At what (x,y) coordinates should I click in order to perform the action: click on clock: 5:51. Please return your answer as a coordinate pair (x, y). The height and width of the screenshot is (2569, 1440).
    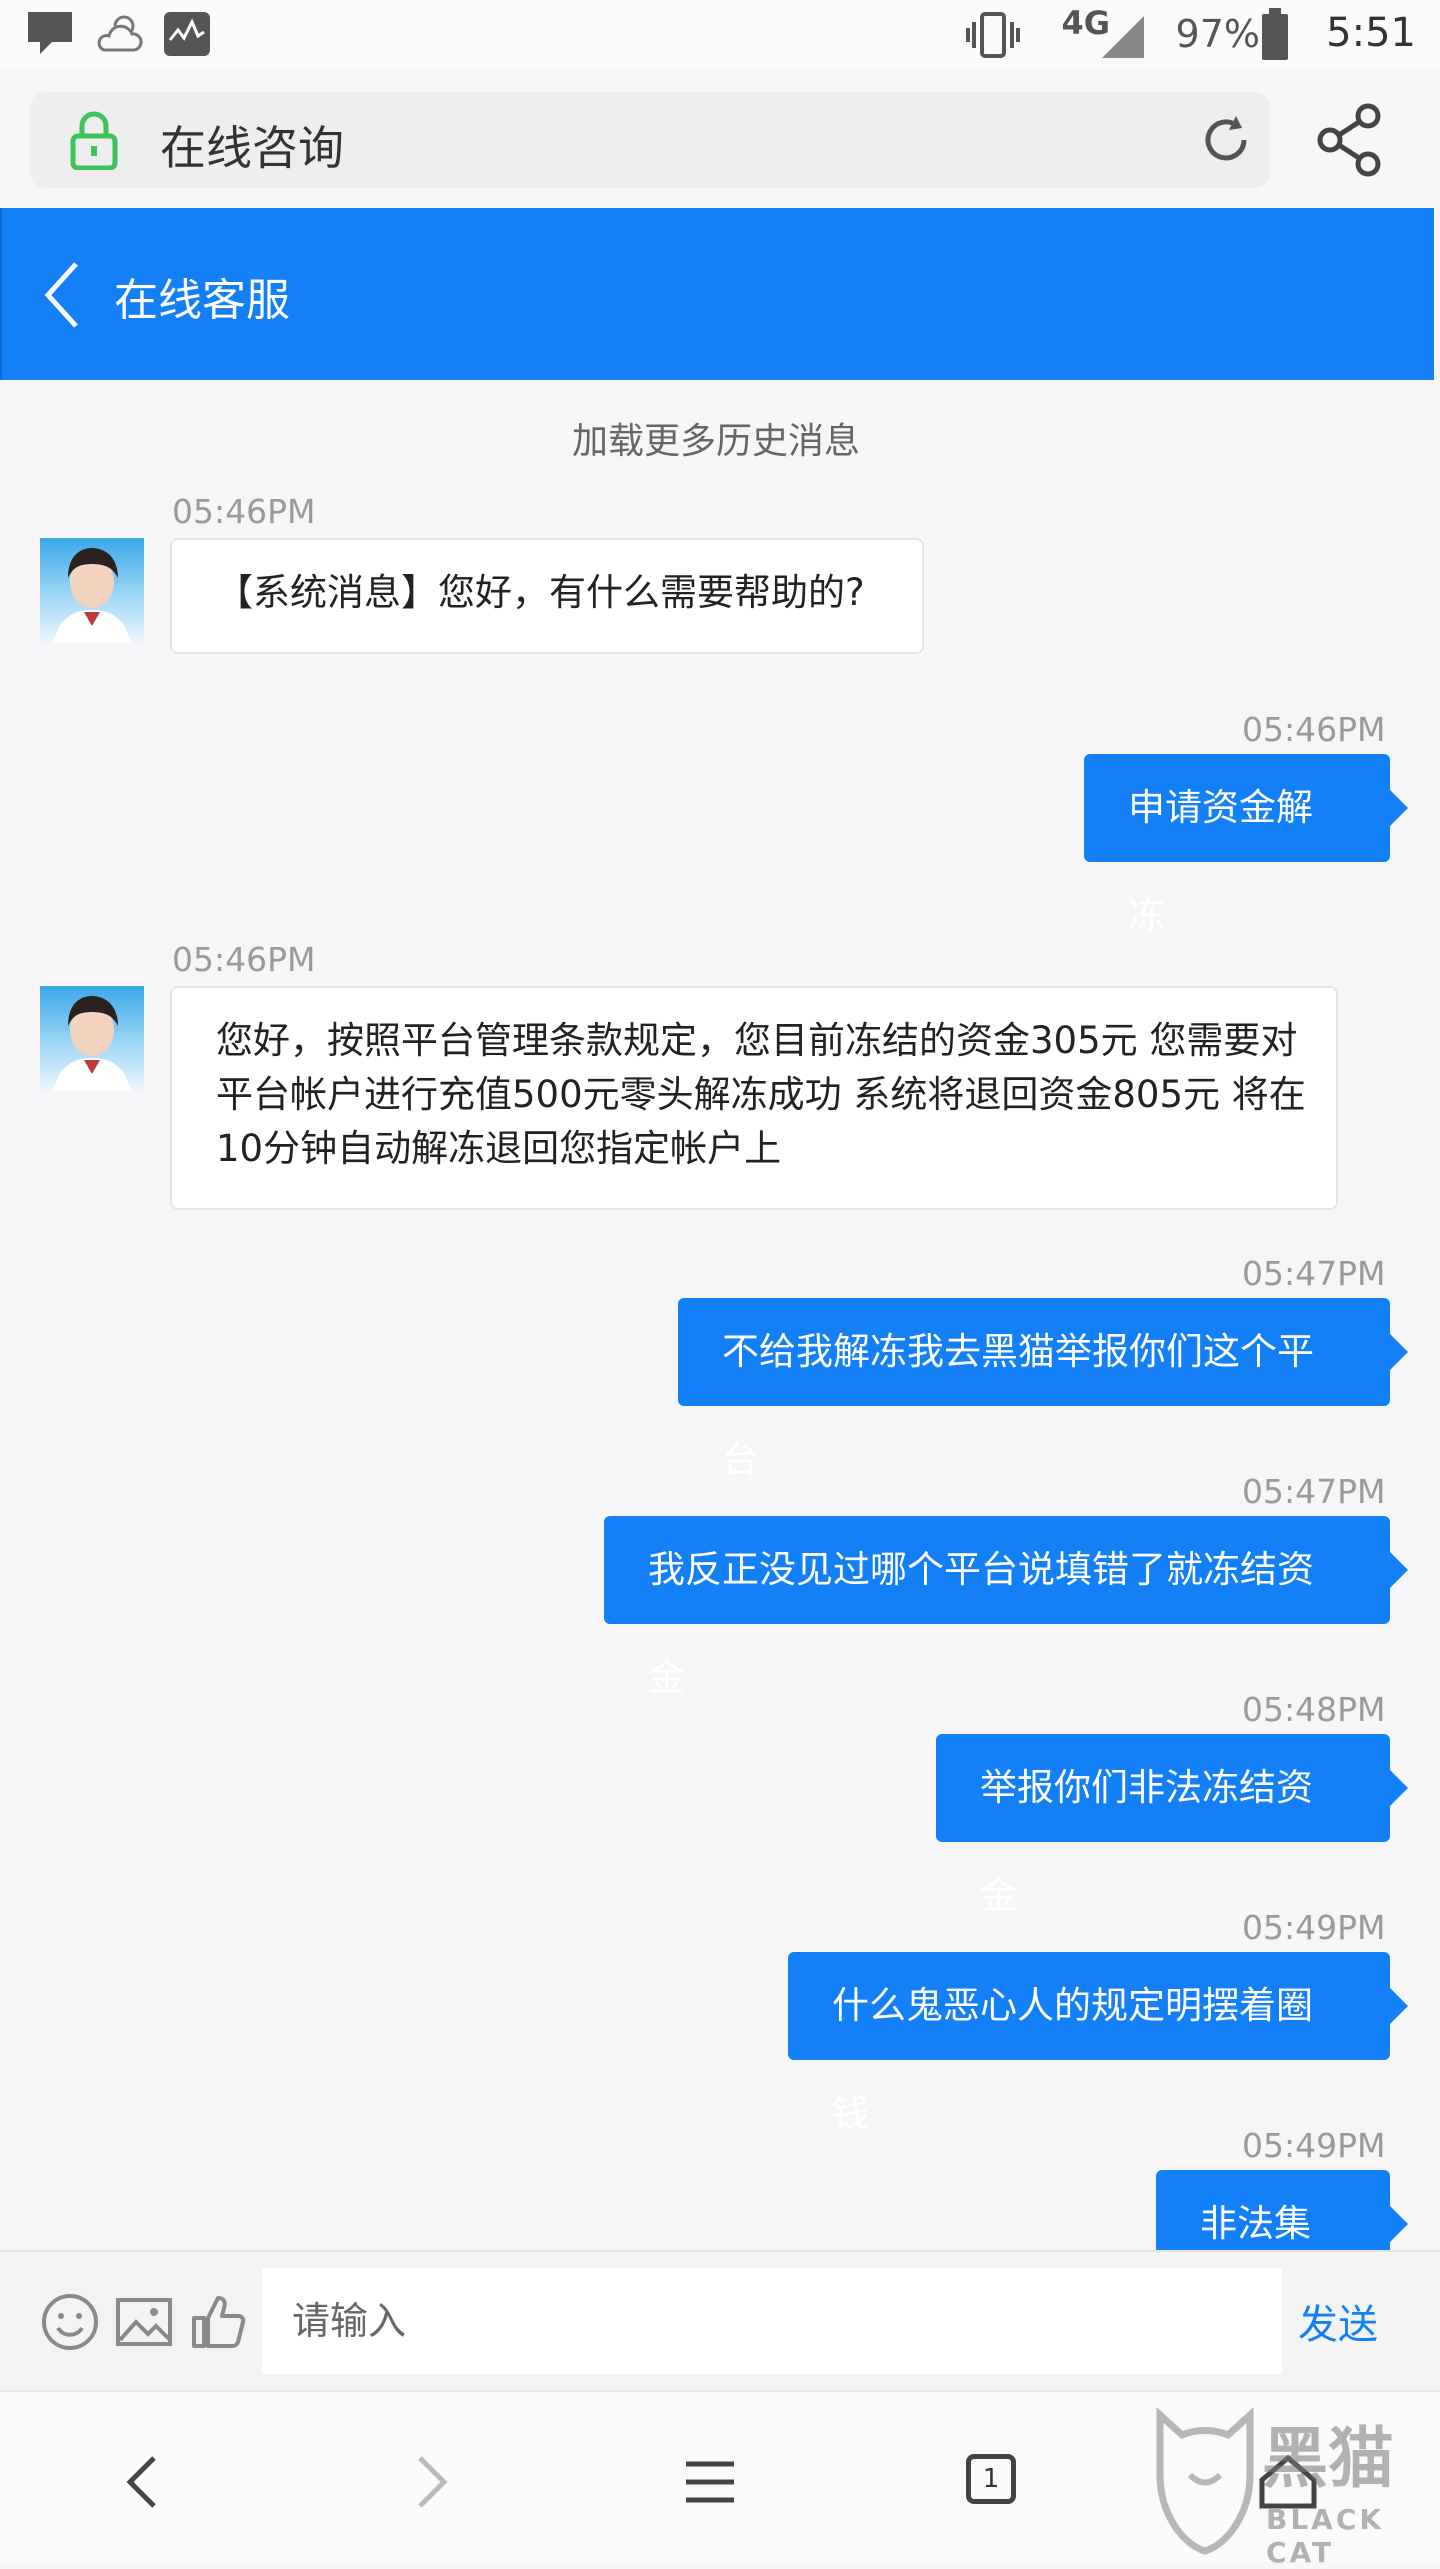
    Looking at the image, I should click on (1371, 33).